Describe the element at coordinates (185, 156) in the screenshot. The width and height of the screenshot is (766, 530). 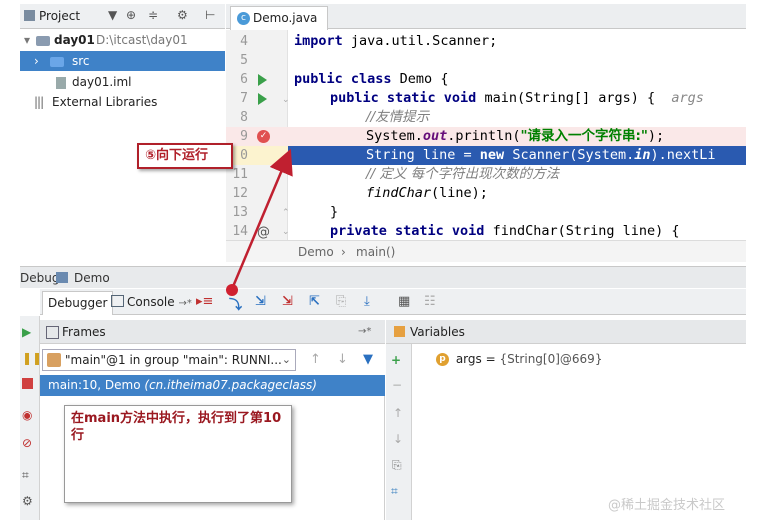
I see `step-annotation: ⑤向下运行` at that location.